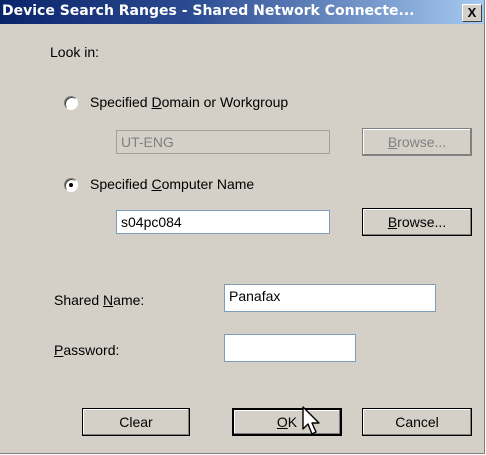 This screenshot has height=455, width=486. What do you see at coordinates (282, 422) in the screenshot?
I see `ok-accel: O` at bounding box center [282, 422].